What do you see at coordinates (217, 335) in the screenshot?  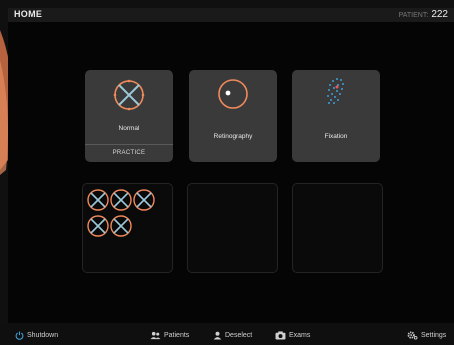 I see `user-icon` at bounding box center [217, 335].